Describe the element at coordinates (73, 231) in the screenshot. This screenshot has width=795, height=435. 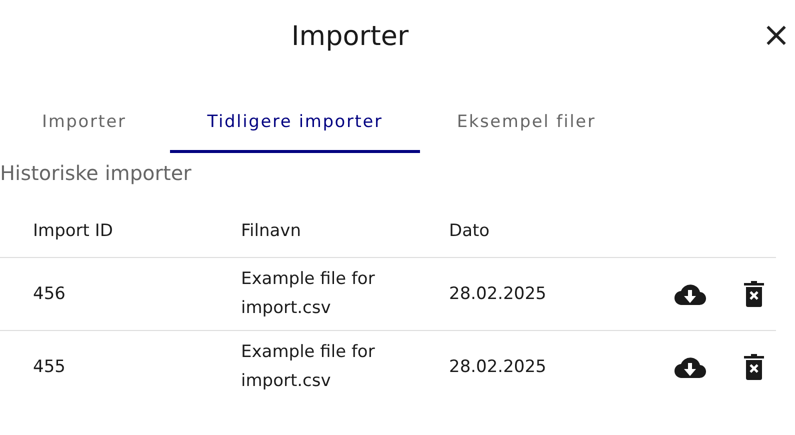
I see `column-header: Import ID` at that location.